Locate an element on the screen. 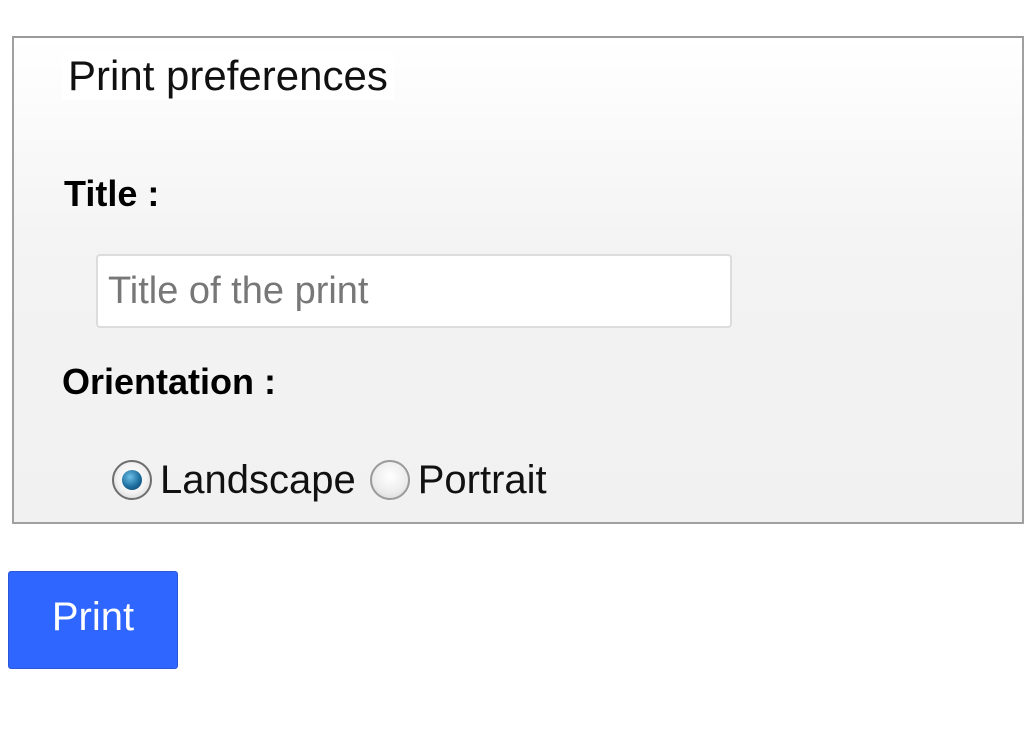 This screenshot has width=1030, height=729. portrait-radio is located at coordinates (389, 480).